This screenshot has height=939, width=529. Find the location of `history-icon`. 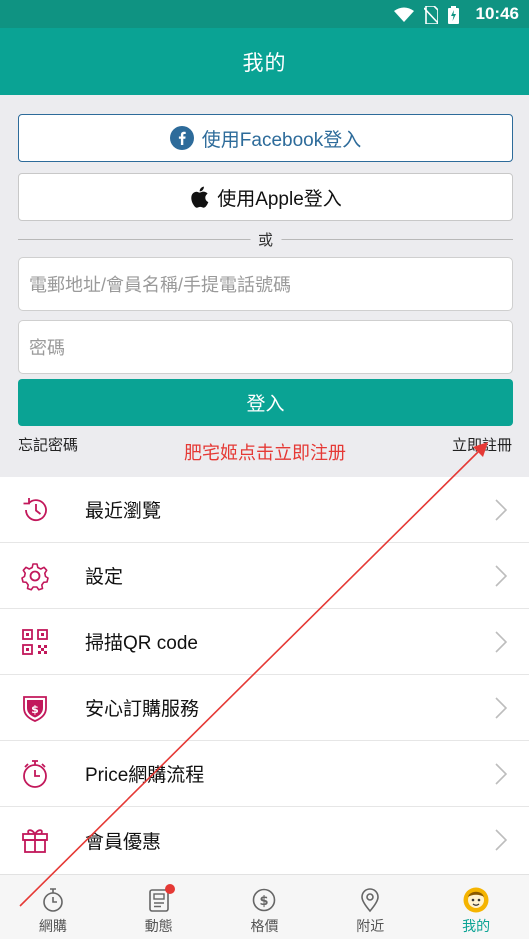

history-icon is located at coordinates (35, 509).